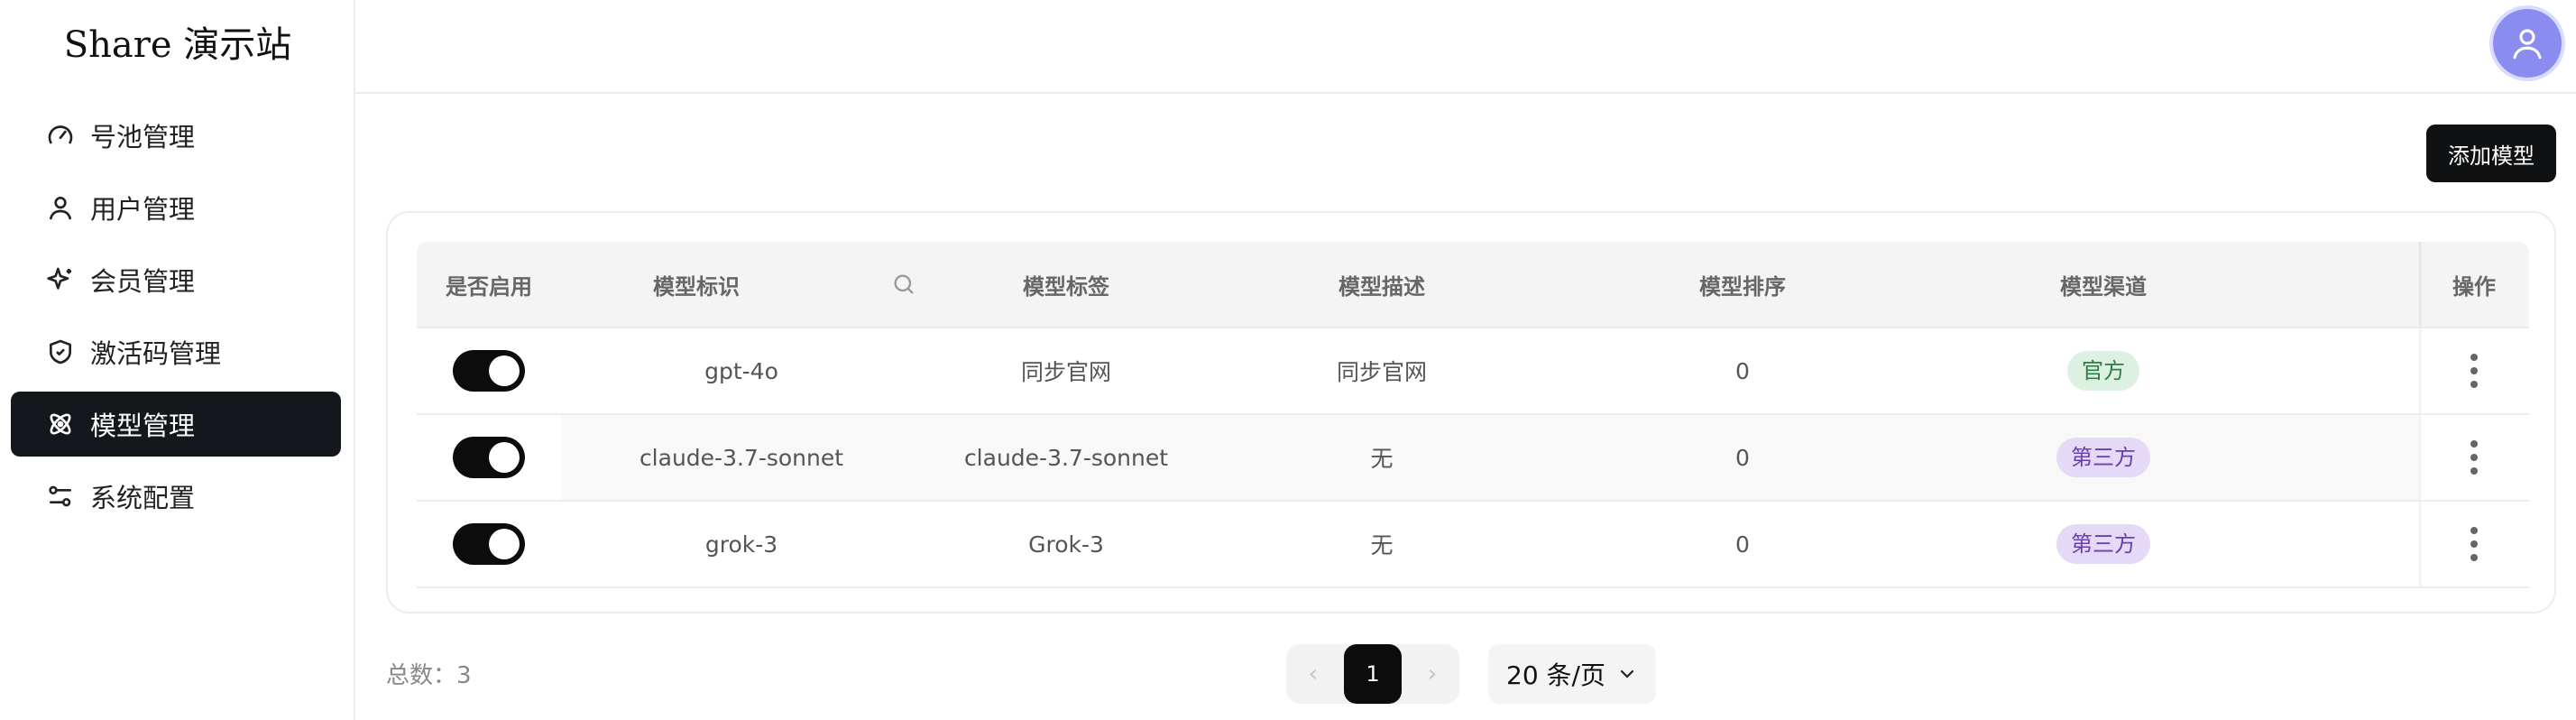 This screenshot has height=720, width=2576. Describe the element at coordinates (60, 279) in the screenshot. I see `sparkles-icon` at that location.